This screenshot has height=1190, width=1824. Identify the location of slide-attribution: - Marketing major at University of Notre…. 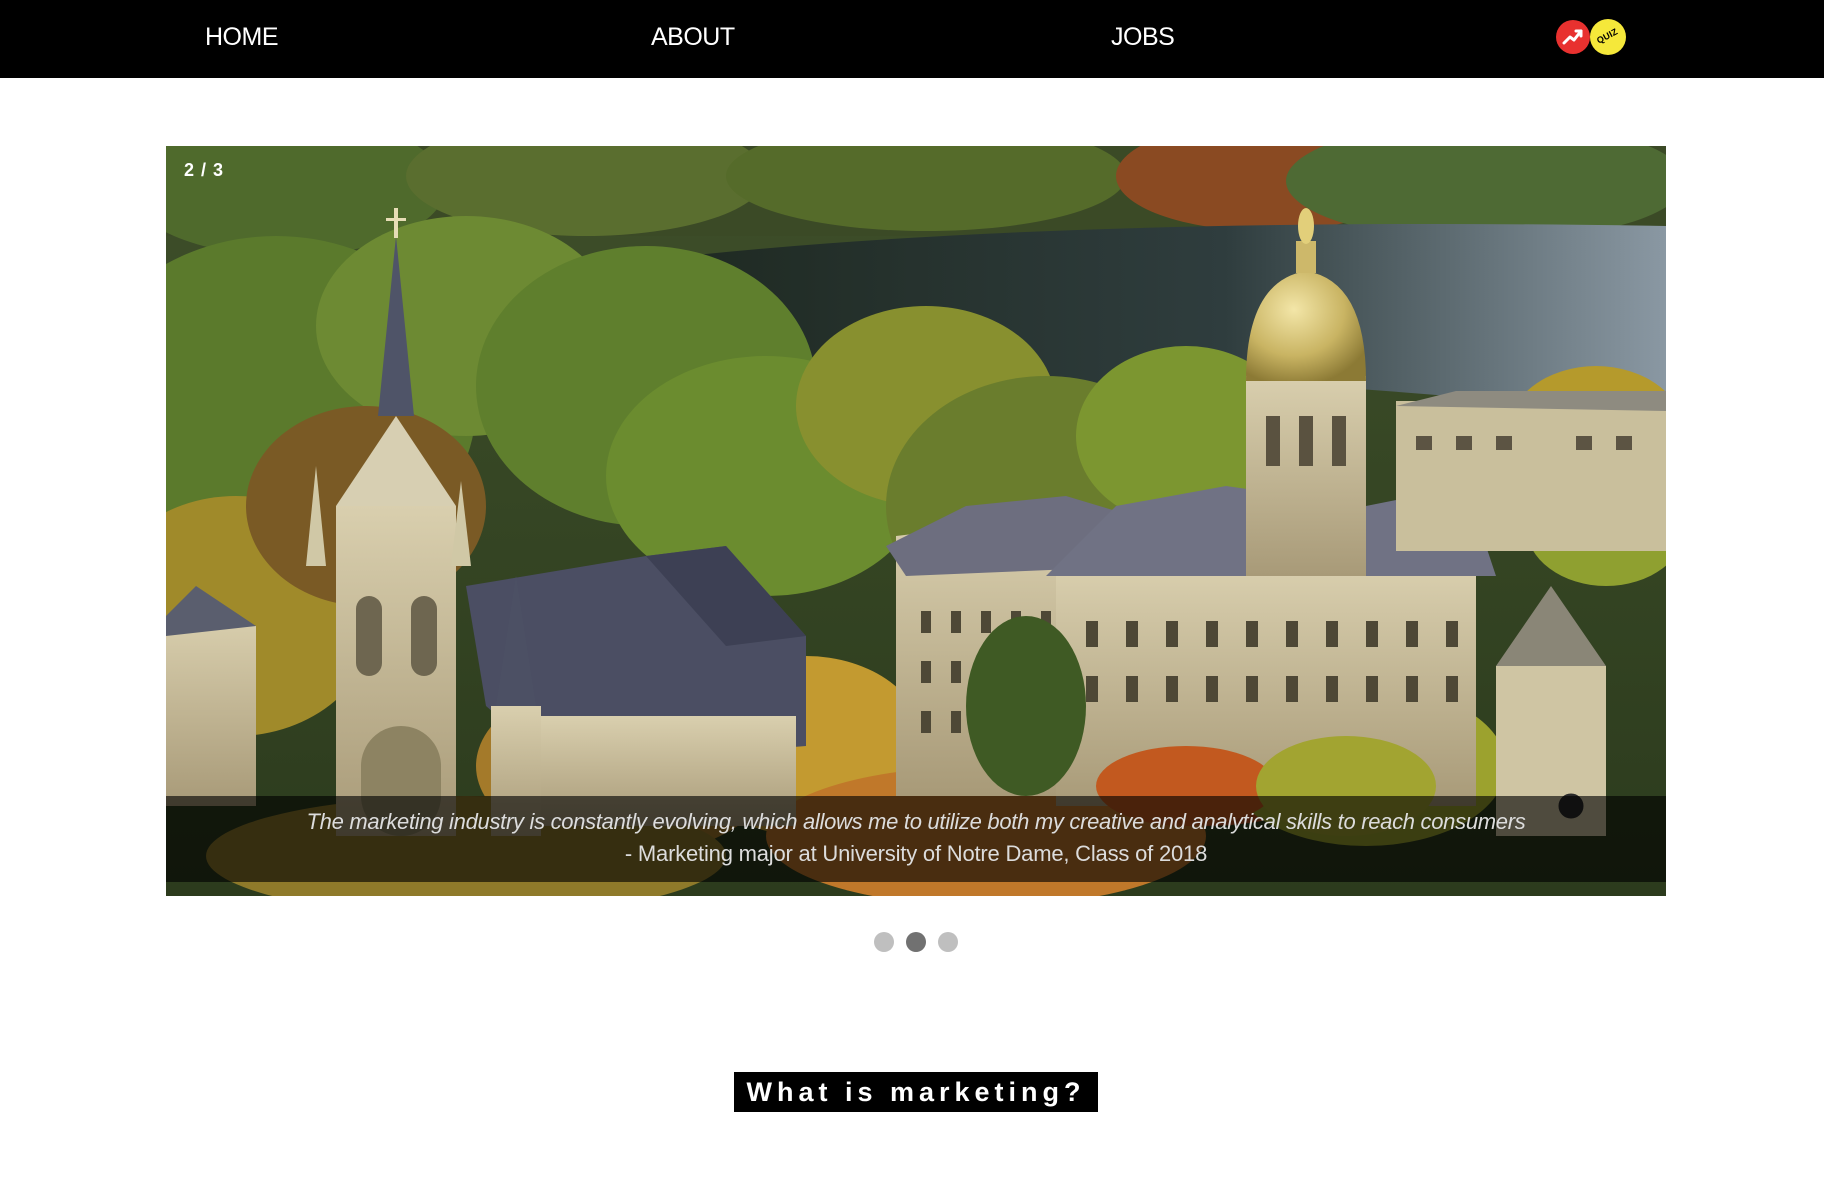
(916, 853).